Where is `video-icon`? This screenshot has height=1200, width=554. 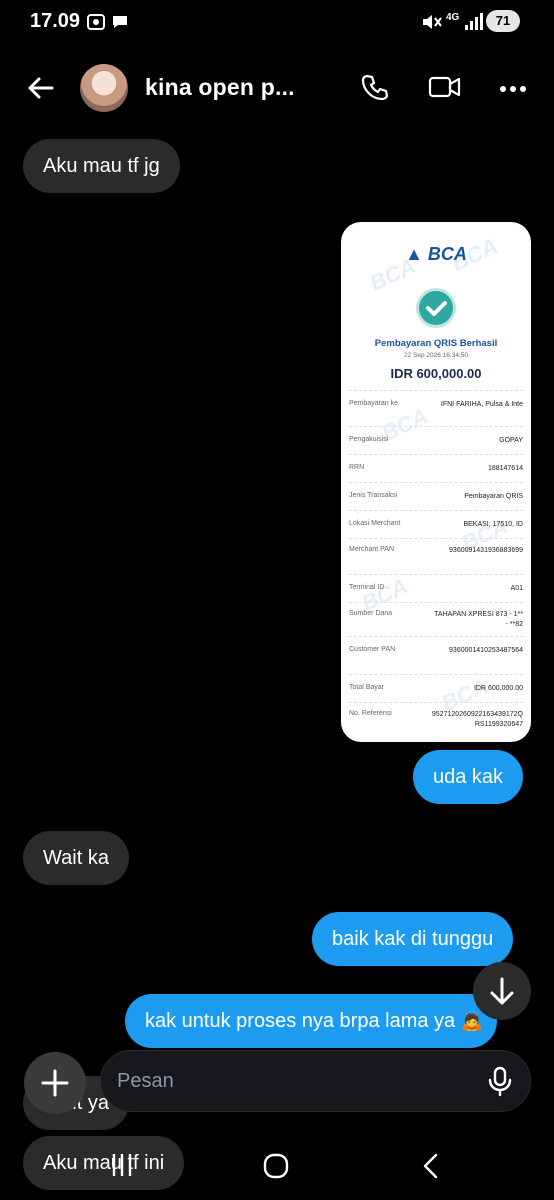 video-icon is located at coordinates (445, 89).